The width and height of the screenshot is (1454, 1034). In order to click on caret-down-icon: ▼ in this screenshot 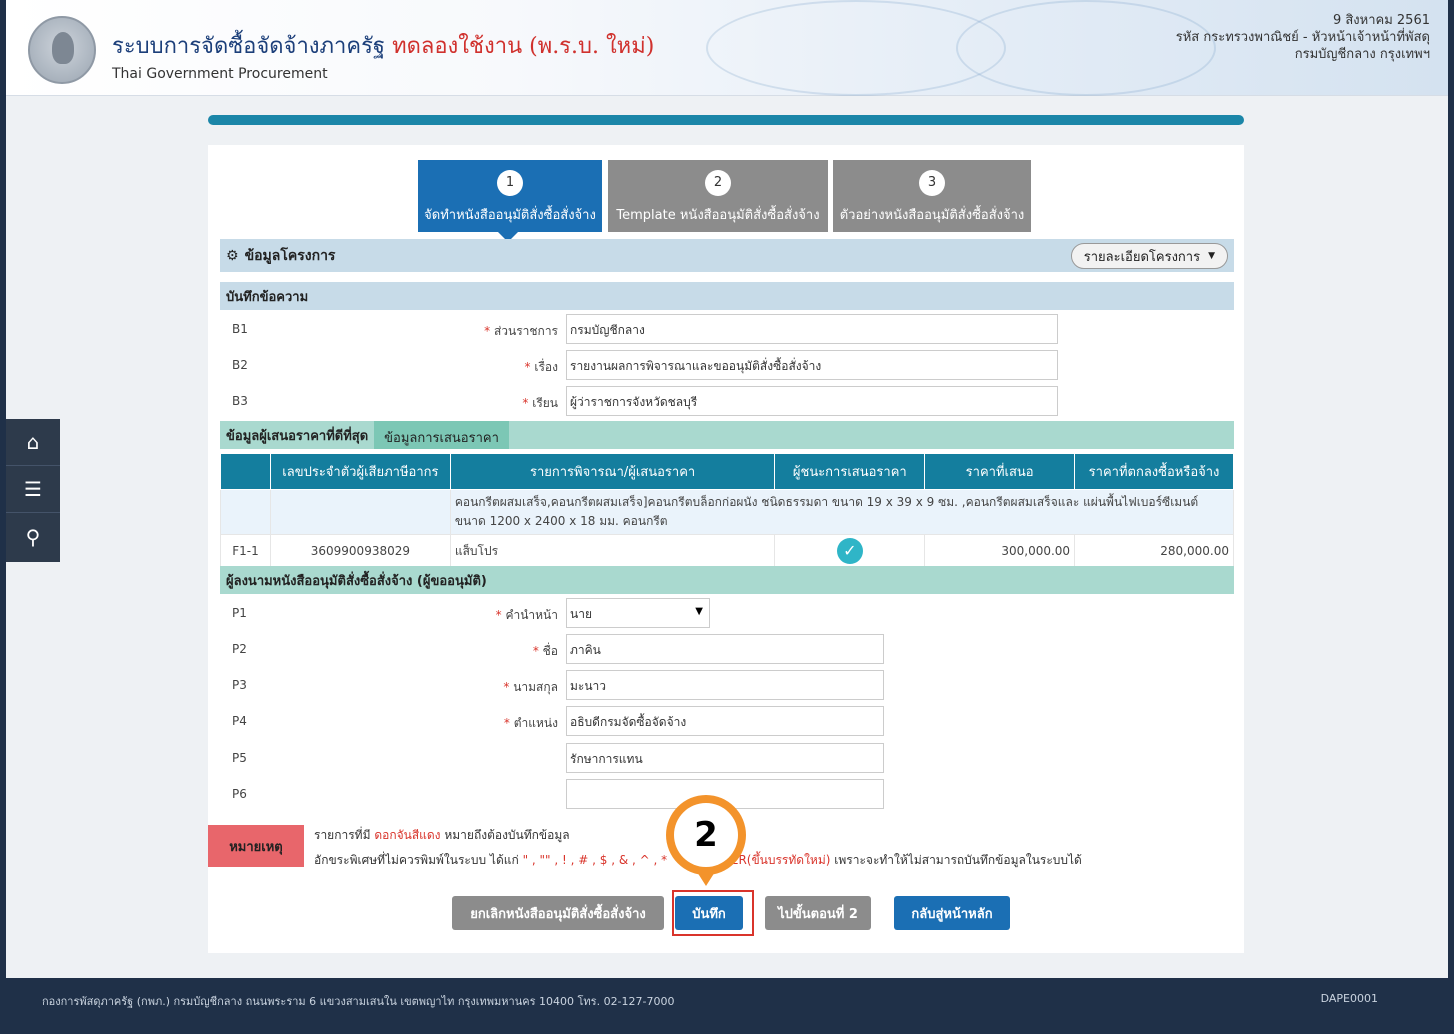, I will do `click(1211, 256)`.